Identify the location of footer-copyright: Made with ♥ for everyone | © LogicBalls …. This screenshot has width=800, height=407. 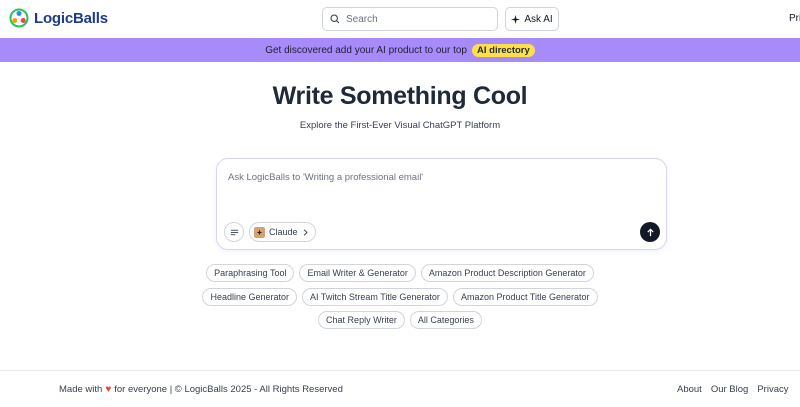
(201, 389).